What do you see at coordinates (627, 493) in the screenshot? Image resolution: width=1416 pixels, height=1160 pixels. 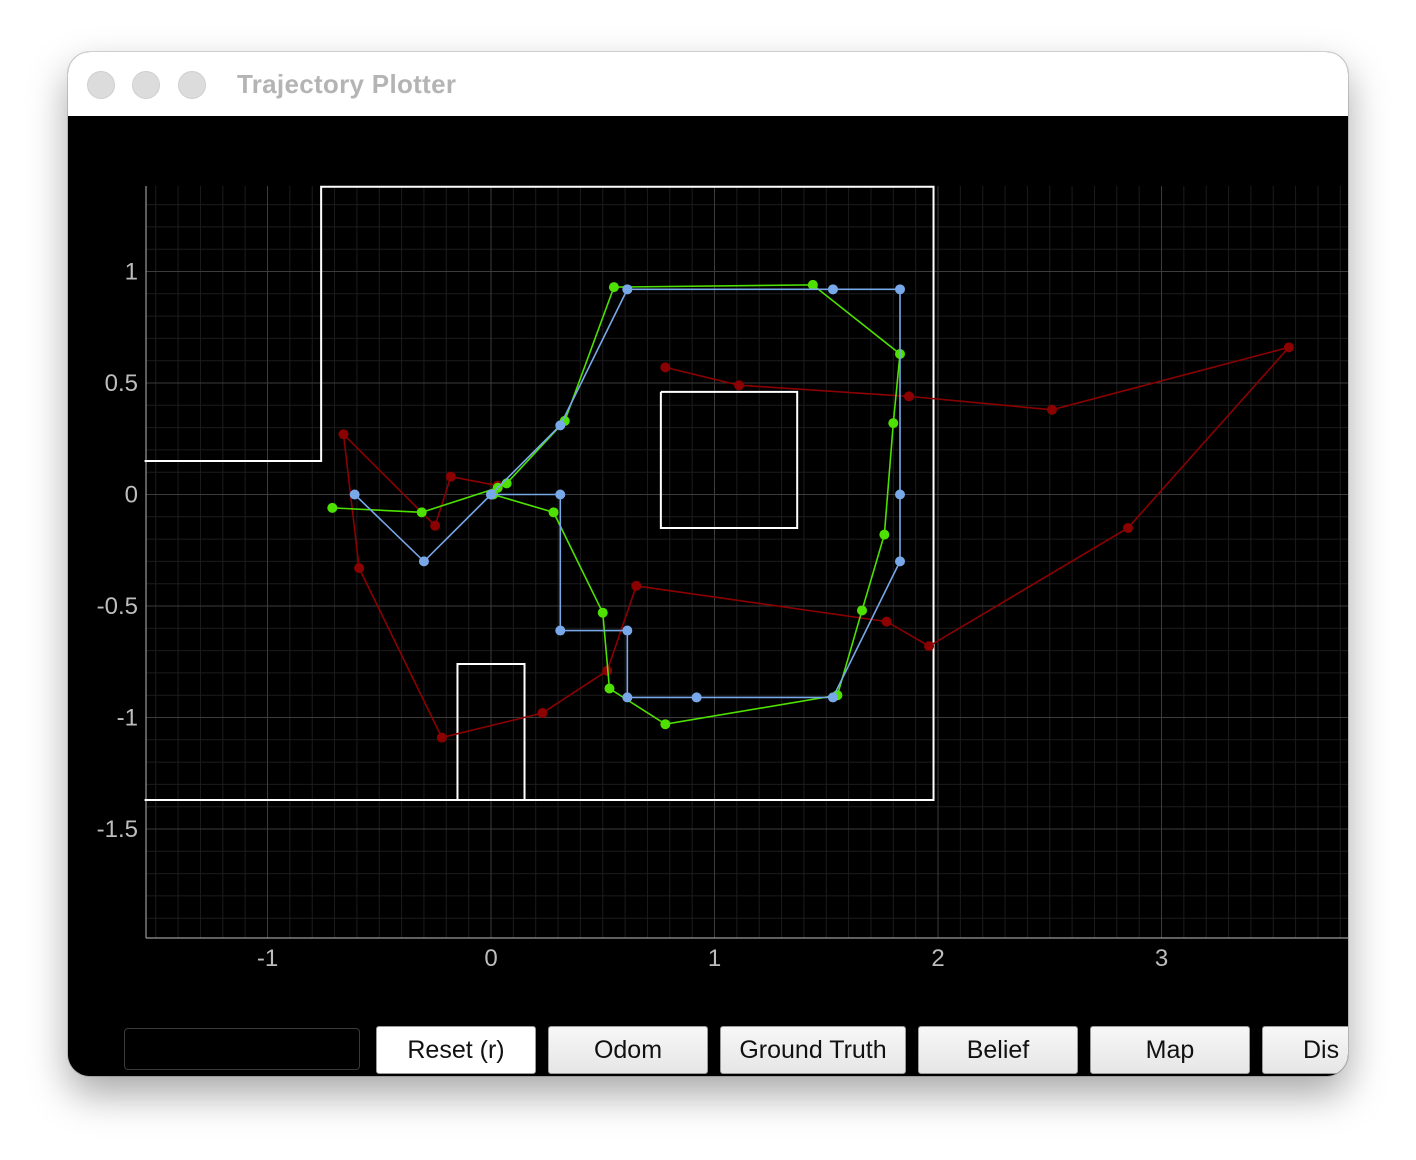 I see `belief-trajectory-line` at bounding box center [627, 493].